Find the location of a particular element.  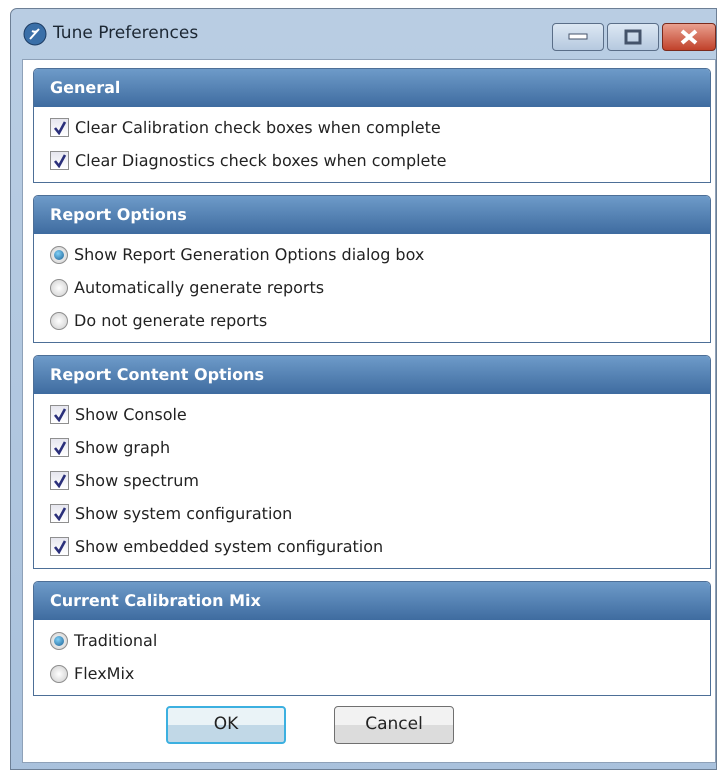

radio-label: FlexMix is located at coordinates (104, 673).